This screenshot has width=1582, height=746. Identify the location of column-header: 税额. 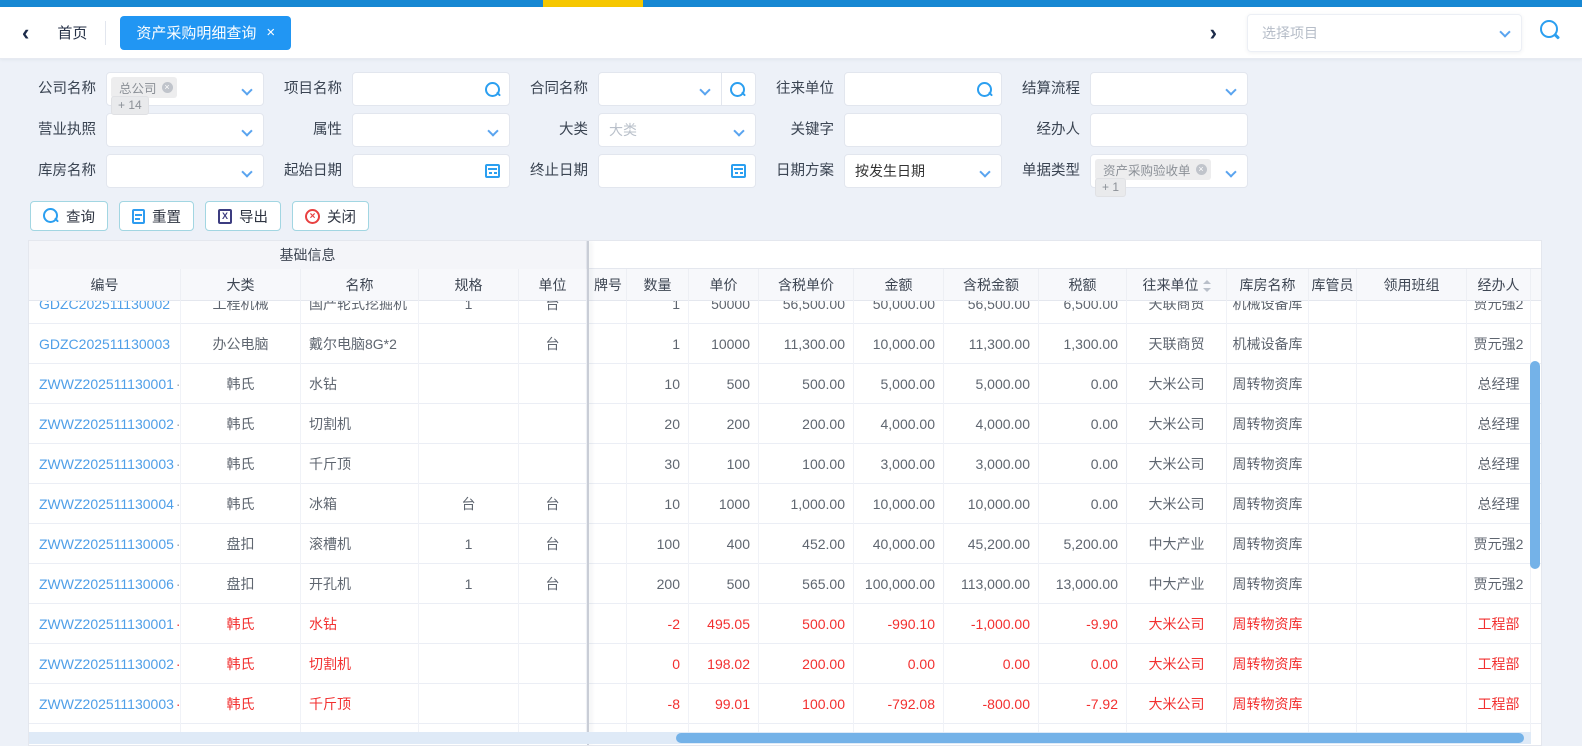
(1083, 285).